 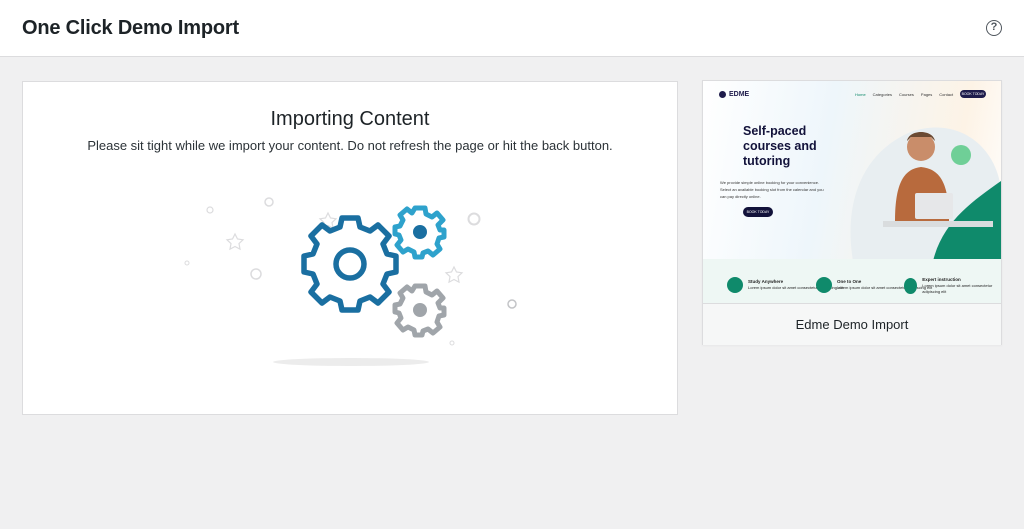 I want to click on preview-nav-button: BOOK TODAY, so click(x=973, y=94).